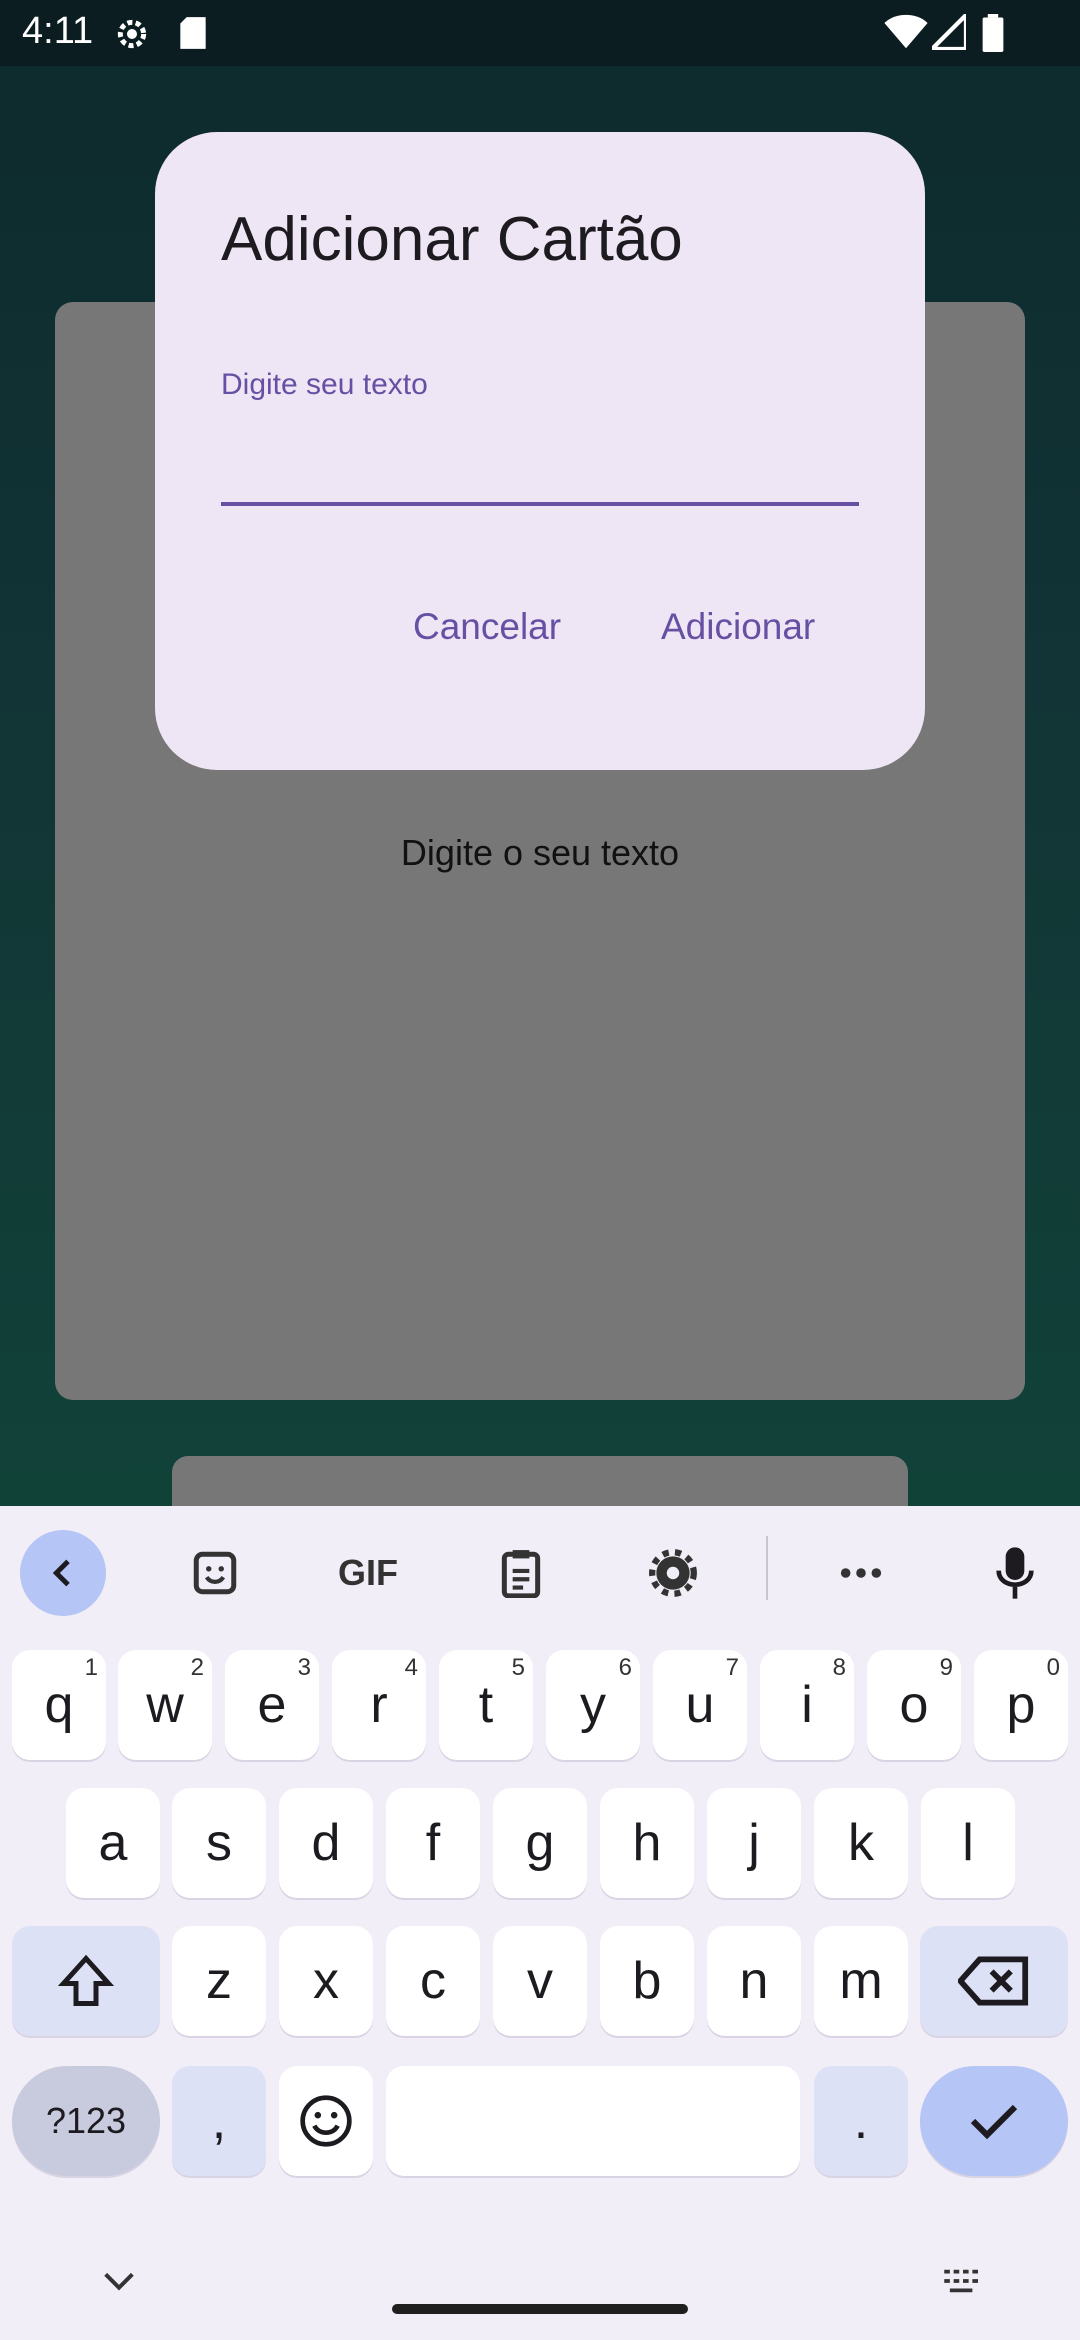 The width and height of the screenshot is (1080, 2340). What do you see at coordinates (58, 31) in the screenshot?
I see `status-time: 4:11` at bounding box center [58, 31].